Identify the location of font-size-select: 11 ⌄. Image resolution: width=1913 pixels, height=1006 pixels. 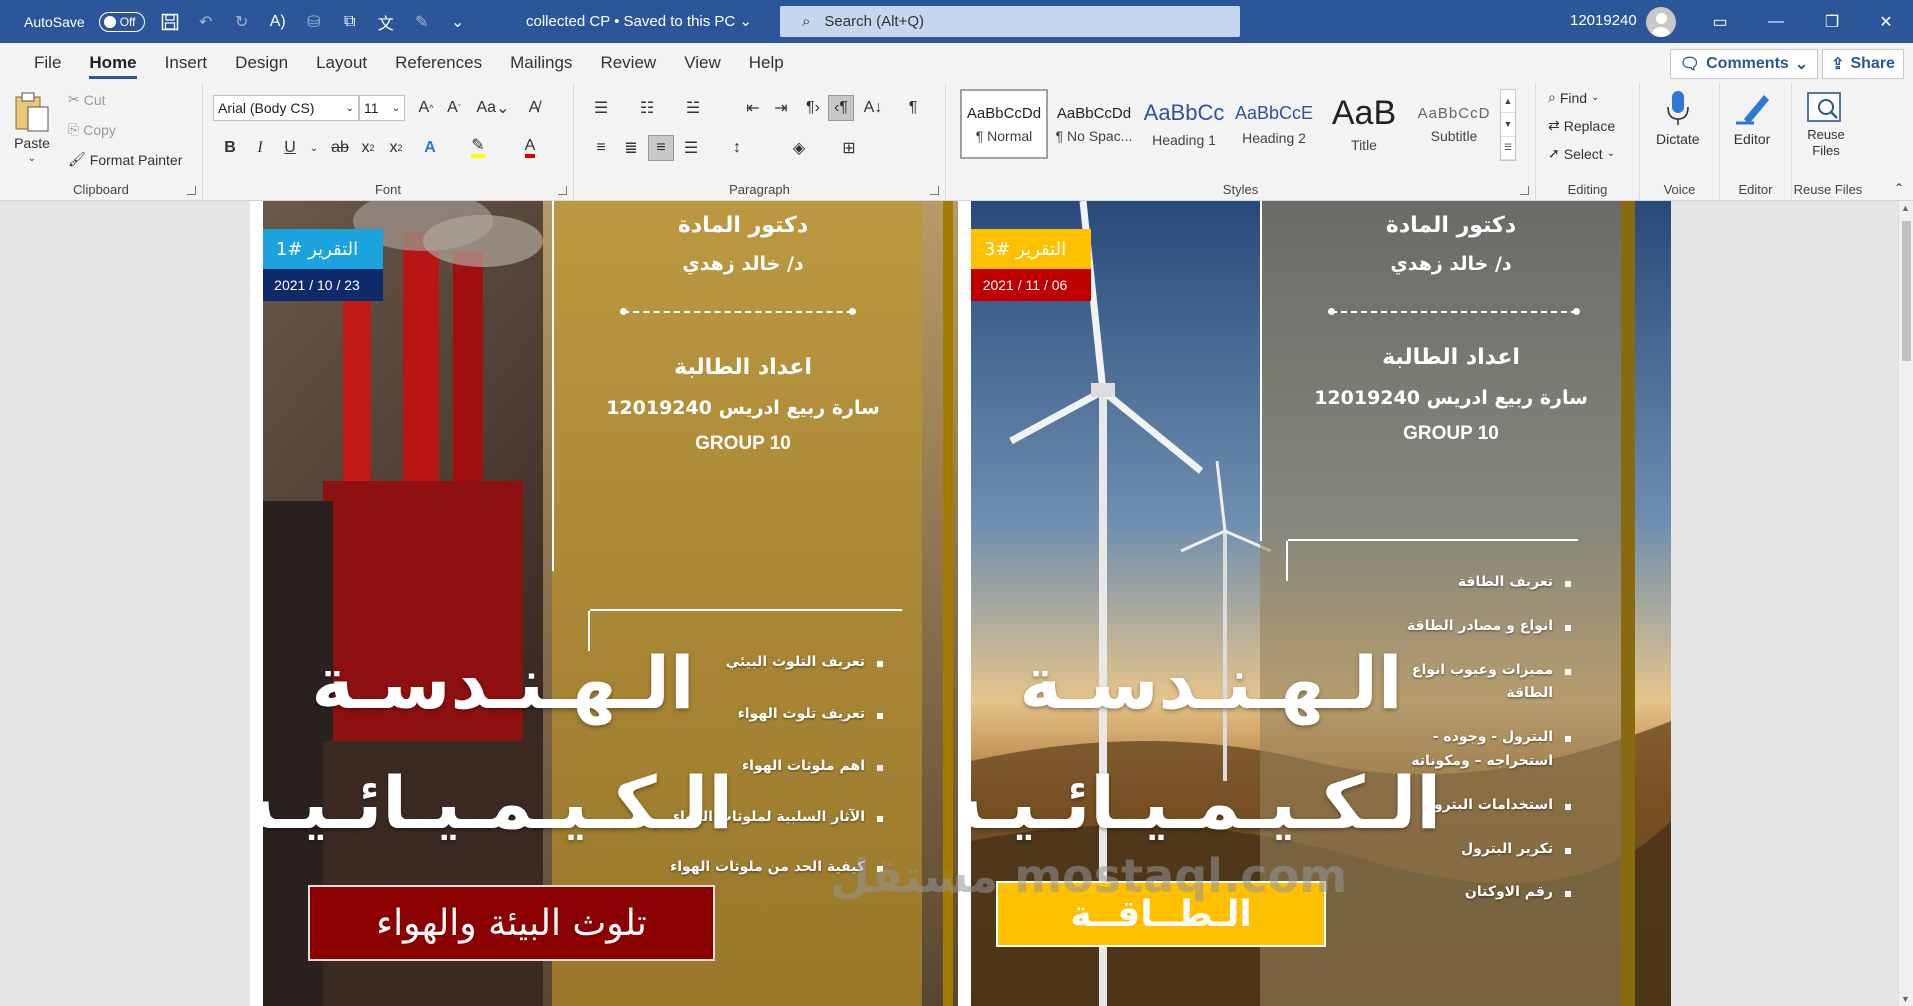
(382, 108).